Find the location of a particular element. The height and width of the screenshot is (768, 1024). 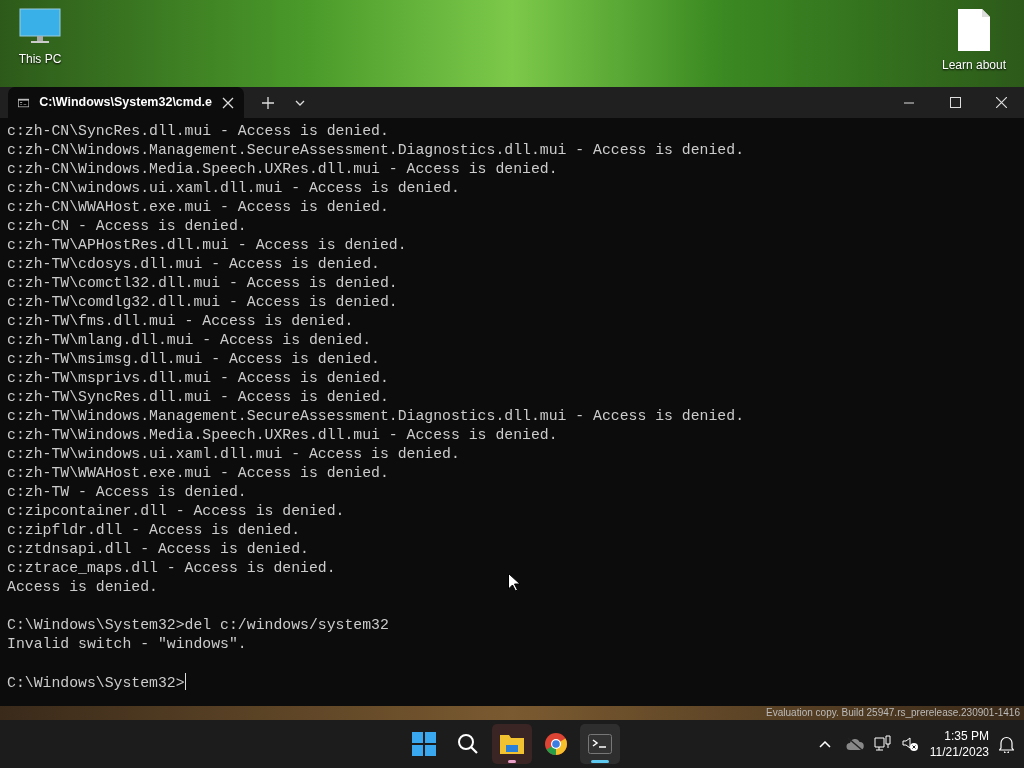

chevron-down-icon is located at coordinates (300, 102).